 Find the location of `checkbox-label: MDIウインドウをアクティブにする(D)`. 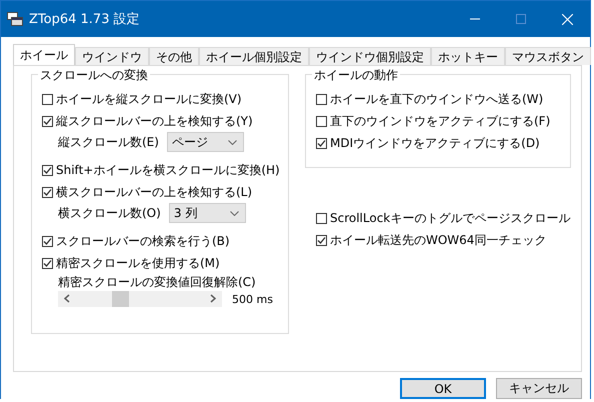

checkbox-label: MDIウインドウをアクティブにする(D) is located at coordinates (435, 143).